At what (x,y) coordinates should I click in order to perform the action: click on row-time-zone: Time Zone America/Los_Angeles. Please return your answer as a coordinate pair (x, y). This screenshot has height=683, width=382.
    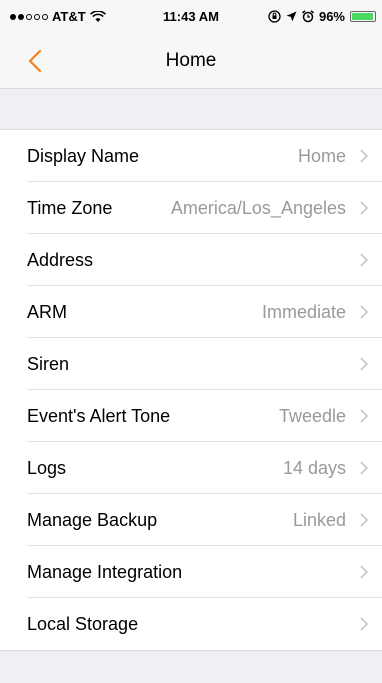
    Looking at the image, I should click on (191, 208).